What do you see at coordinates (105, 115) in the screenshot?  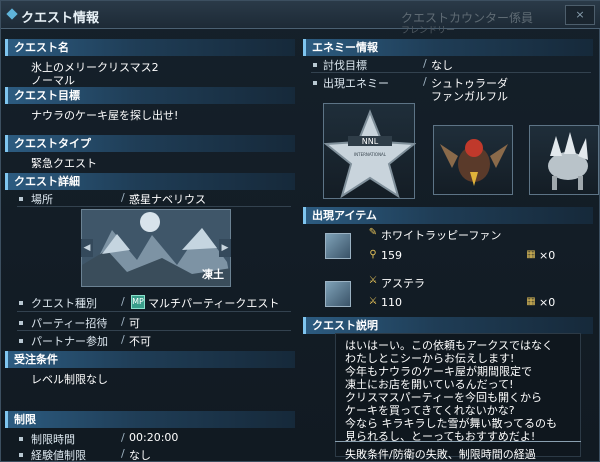 I see `quest-goal-text: ナウラのケーキ屋を探し出せ!` at bounding box center [105, 115].